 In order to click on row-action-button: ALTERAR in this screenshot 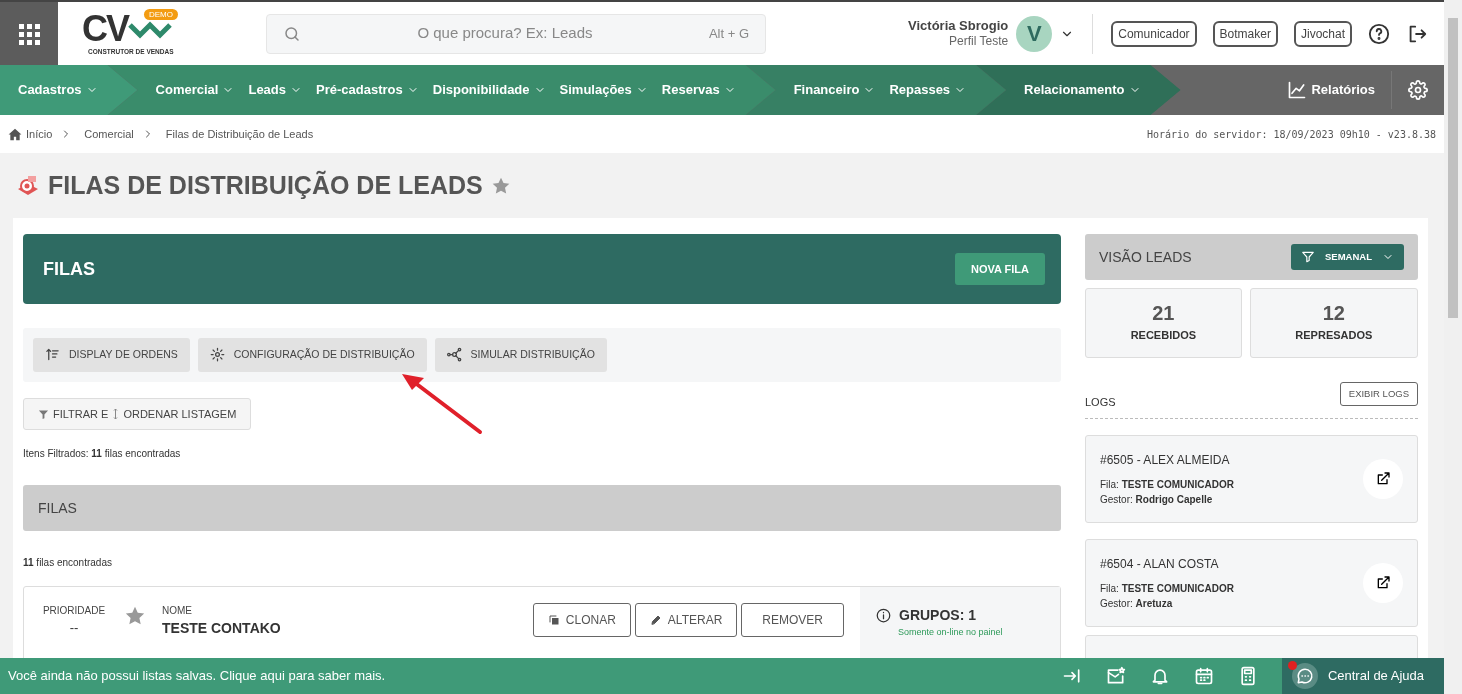, I will do `click(686, 620)`.